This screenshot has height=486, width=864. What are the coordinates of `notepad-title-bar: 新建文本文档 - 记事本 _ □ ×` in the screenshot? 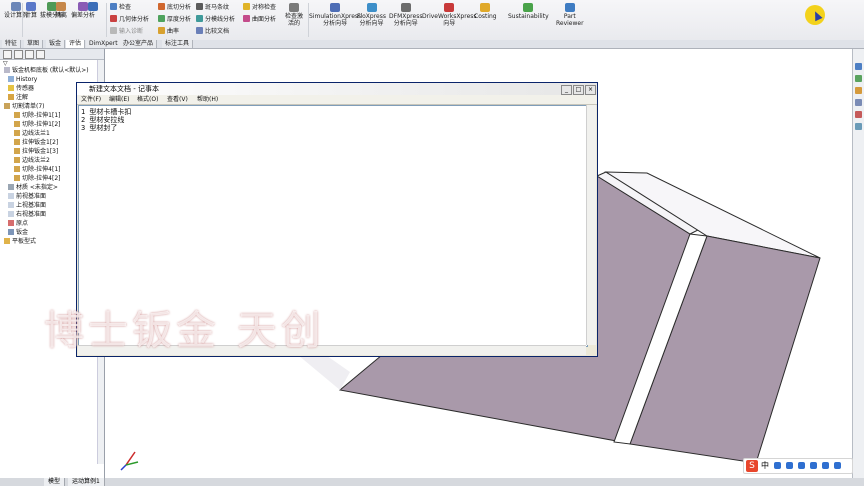 It's located at (337, 89).